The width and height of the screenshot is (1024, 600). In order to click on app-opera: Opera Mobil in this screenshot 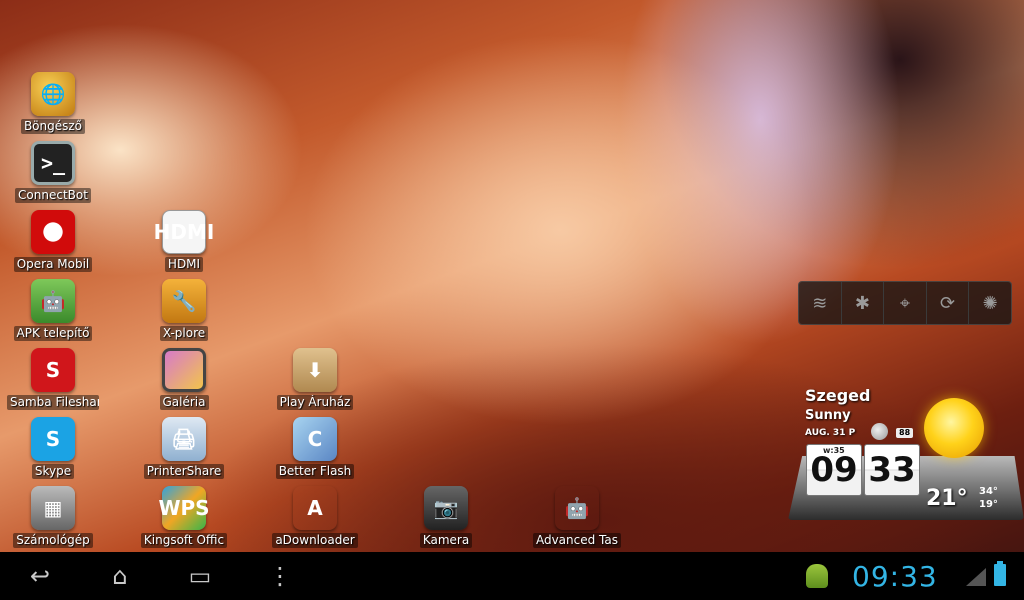, I will do `click(53, 243)`.